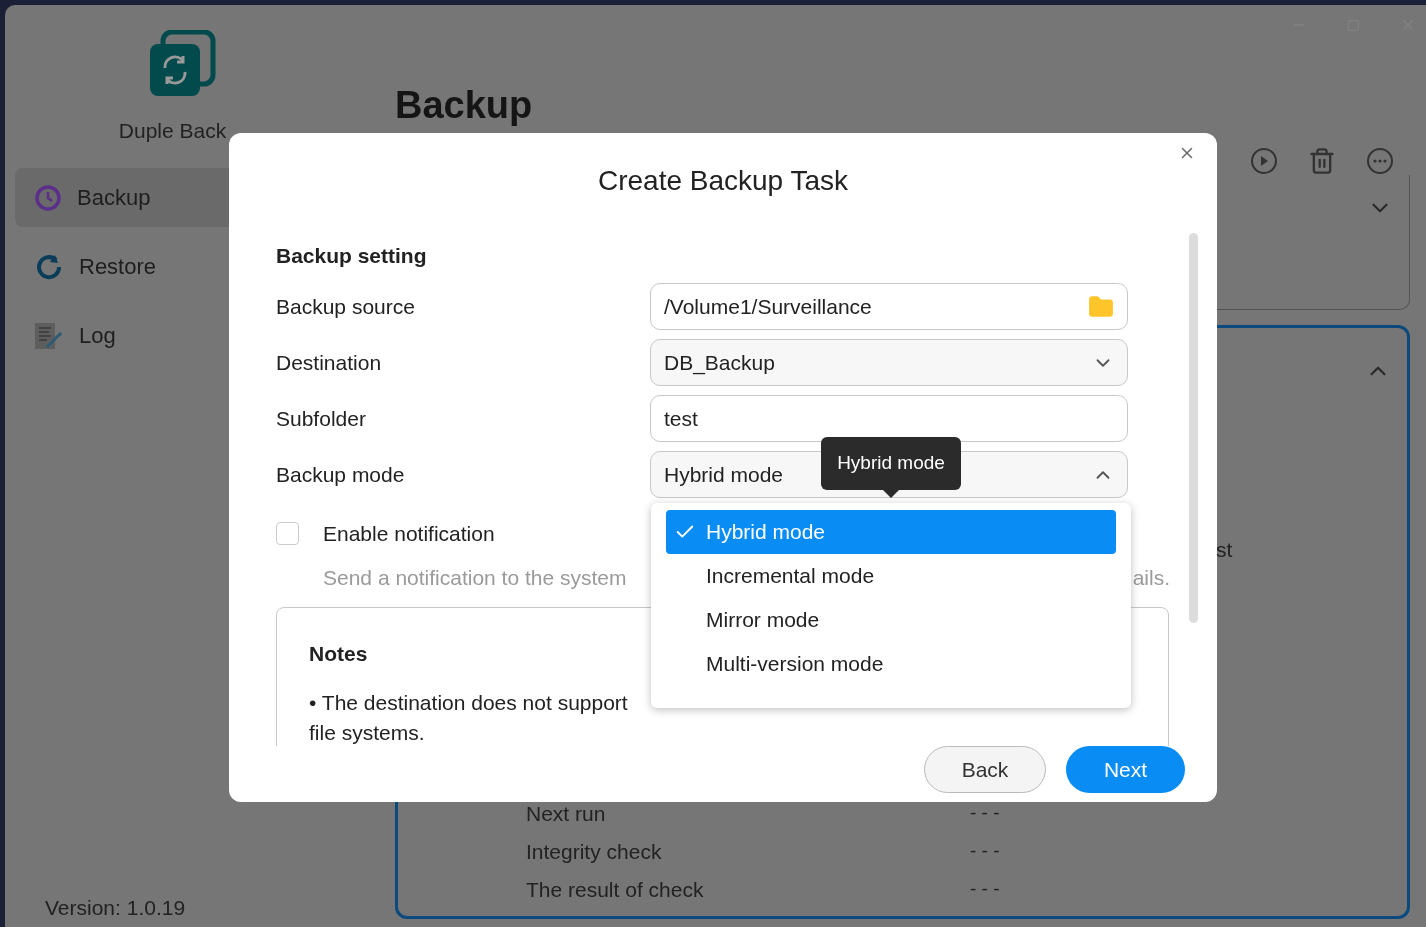 The image size is (1426, 927). Describe the element at coordinates (1322, 161) in the screenshot. I see `delete-icon` at that location.